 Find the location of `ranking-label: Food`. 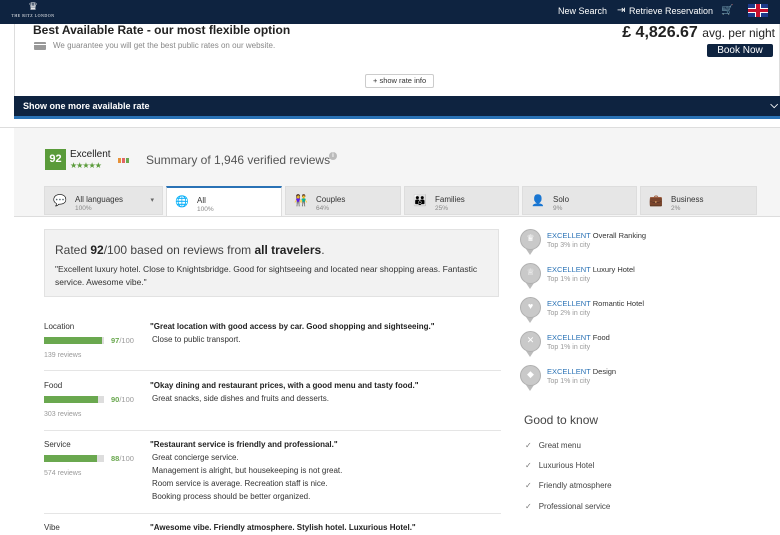

ranking-label: Food is located at coordinates (601, 337).